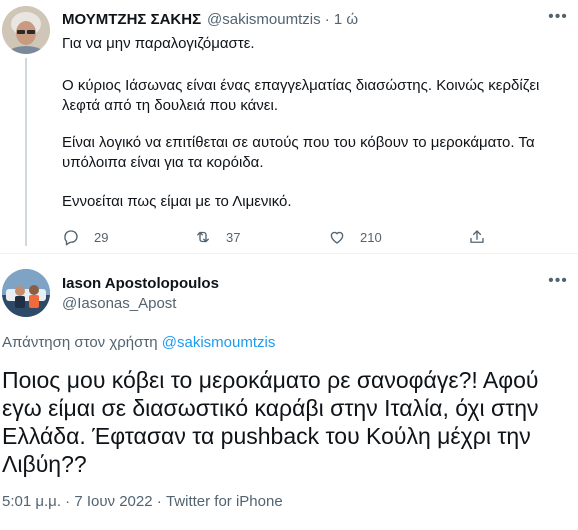 Image resolution: width=578 pixels, height=530 pixels. I want to click on replying-prefix: Απάντηση στον χρήστη, so click(80, 342).